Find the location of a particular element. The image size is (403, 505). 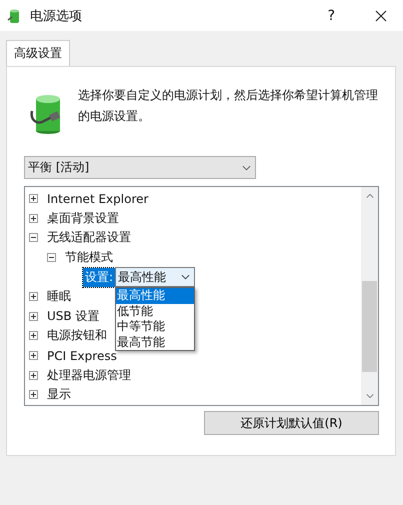

tree-item: 桌面背景设置 is located at coordinates (83, 218).